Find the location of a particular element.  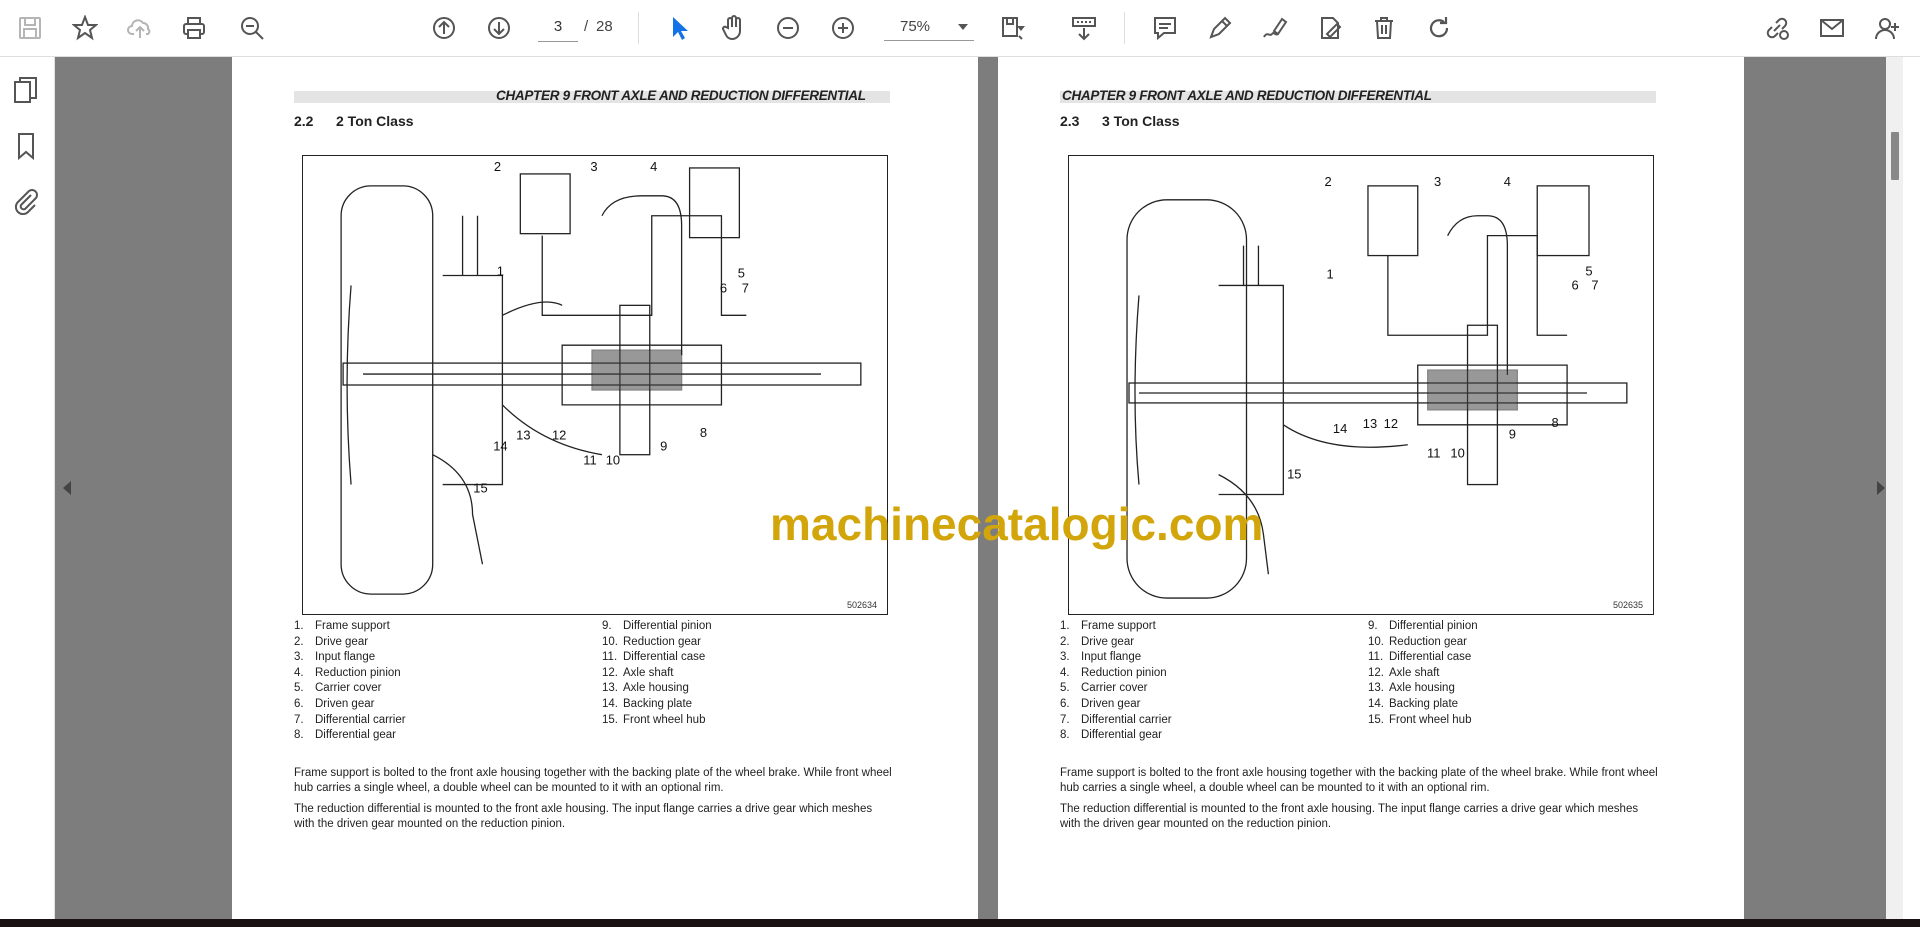

gear-pack is located at coordinates (637, 370).